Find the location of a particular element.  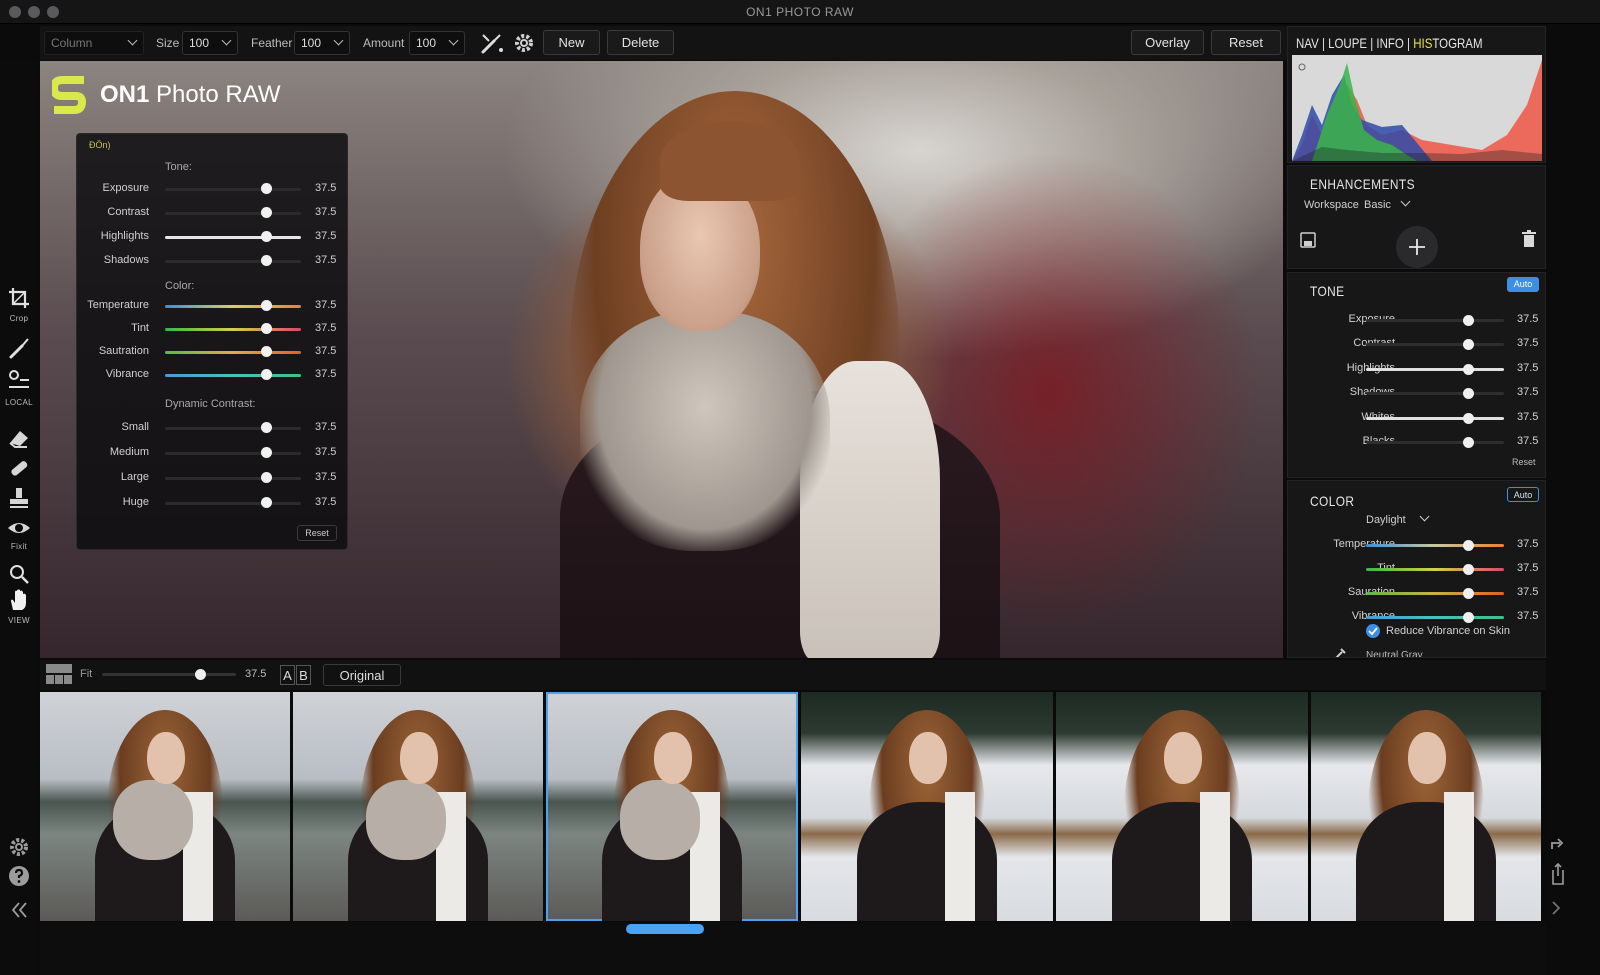

filmstrip-scrollbar is located at coordinates (665, 929).